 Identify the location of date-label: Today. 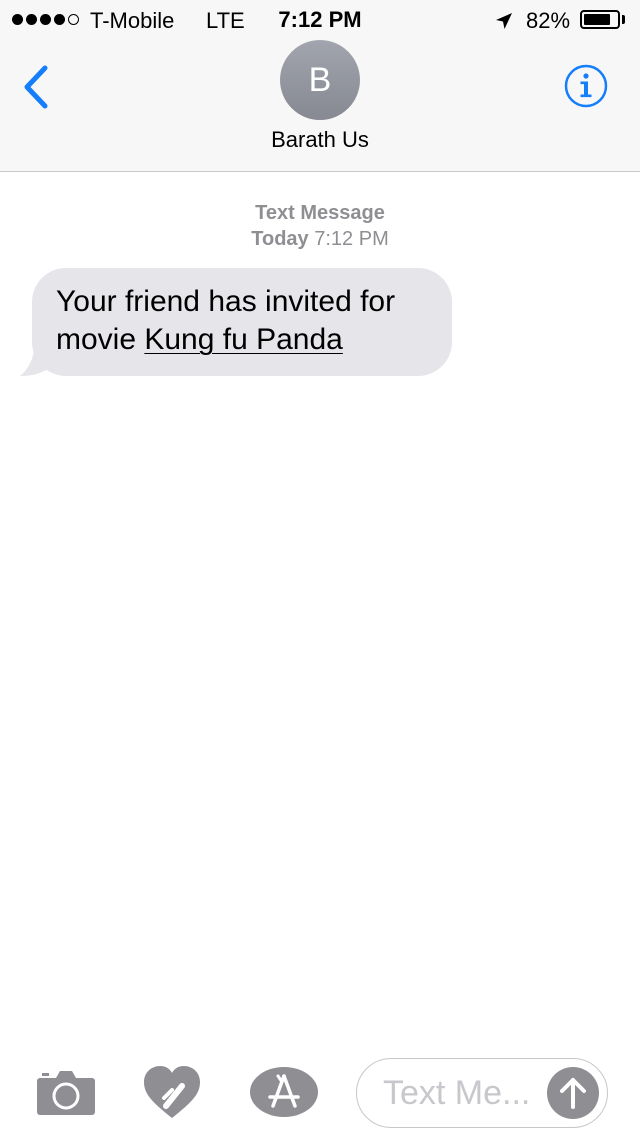
(280, 239).